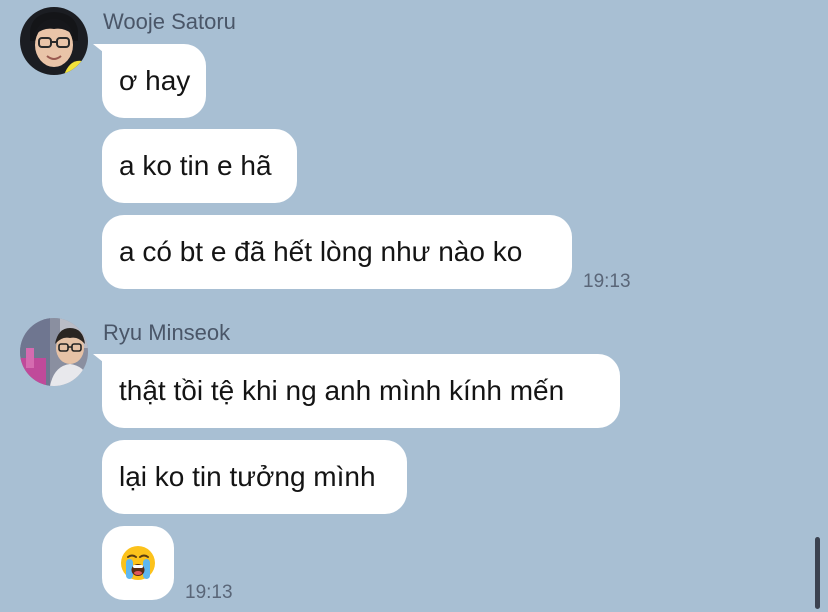 This screenshot has height=612, width=828. What do you see at coordinates (195, 165) in the screenshot?
I see `message-text: a ko tin e hã` at bounding box center [195, 165].